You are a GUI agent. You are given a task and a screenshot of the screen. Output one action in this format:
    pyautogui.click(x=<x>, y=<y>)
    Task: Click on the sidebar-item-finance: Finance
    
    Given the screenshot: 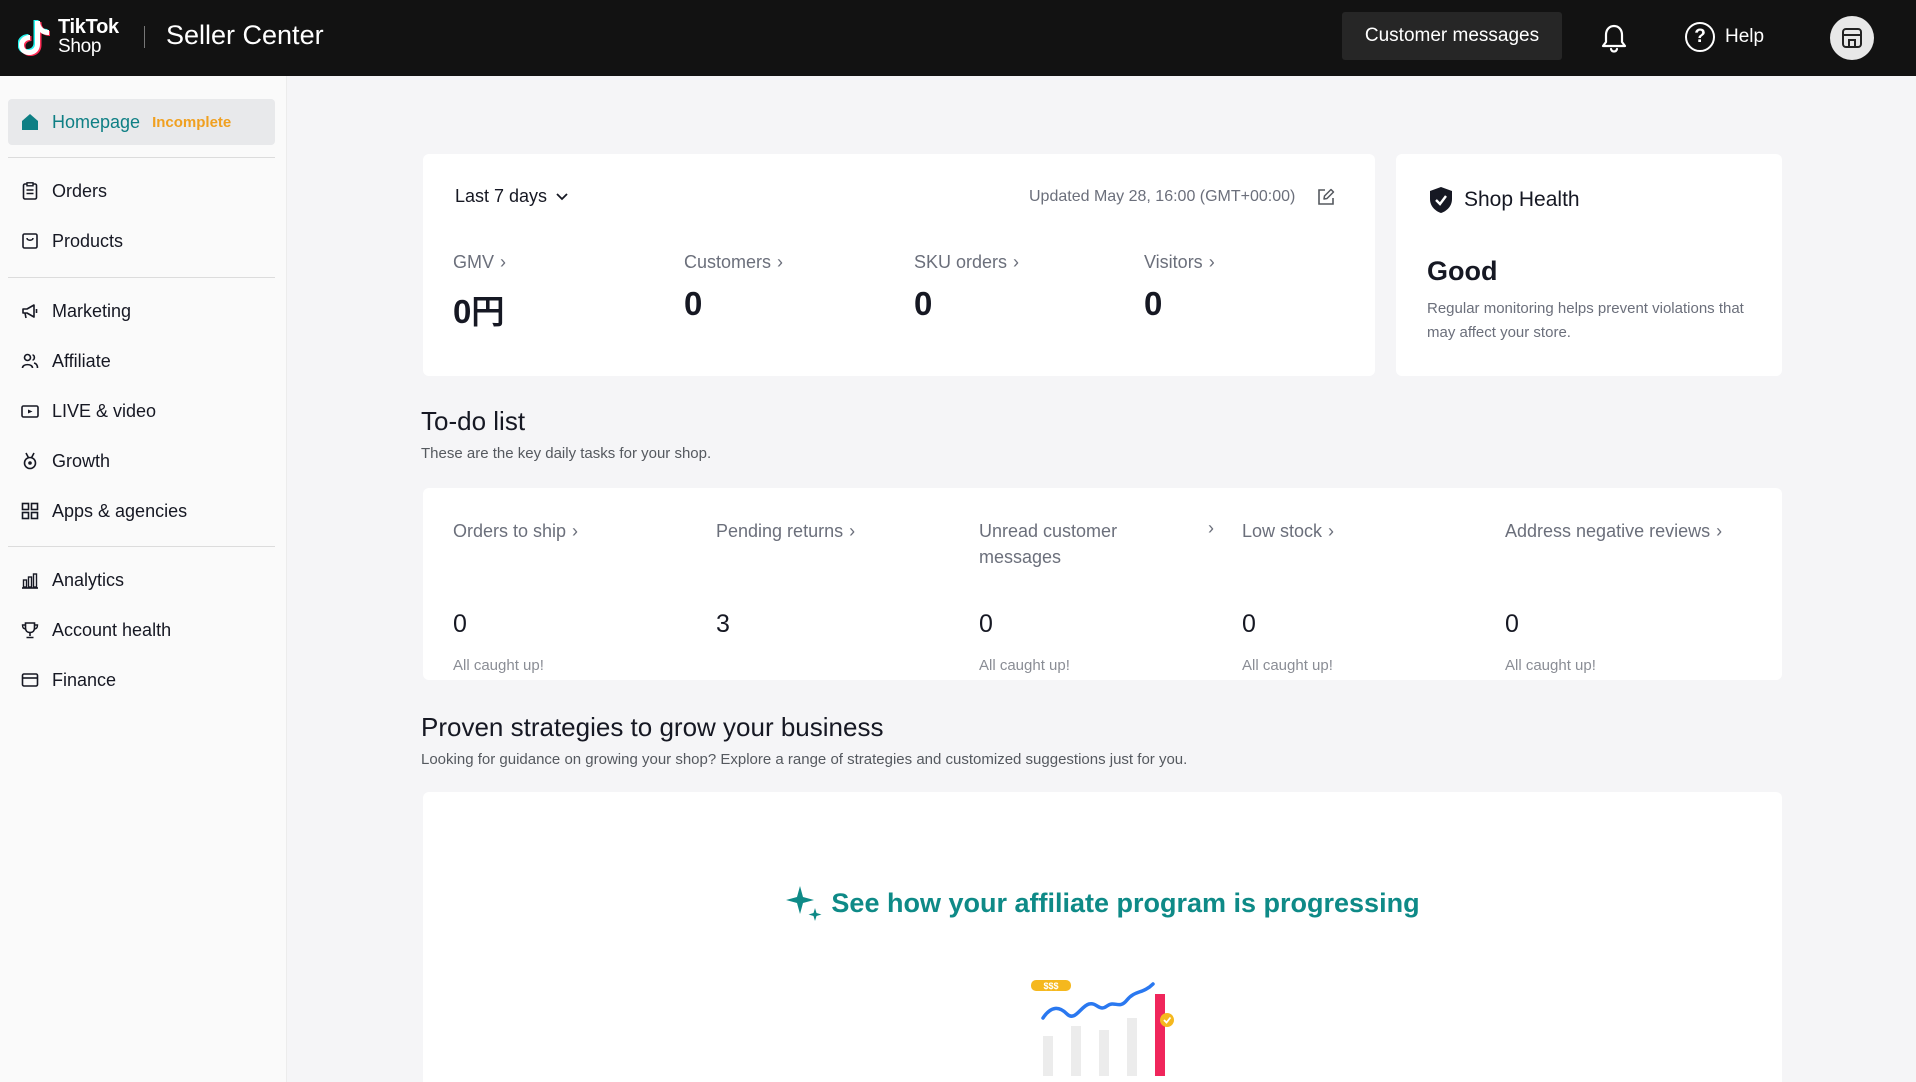 What is the action you would take?
    pyautogui.click(x=141, y=680)
    